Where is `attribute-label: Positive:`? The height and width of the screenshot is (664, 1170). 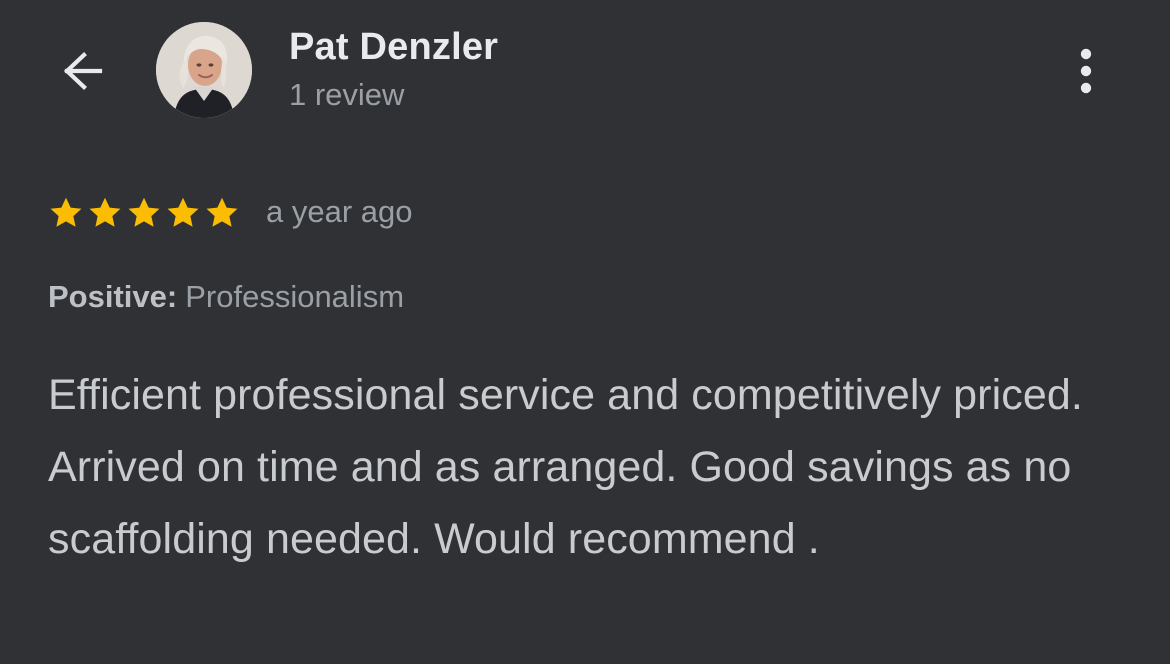 attribute-label: Positive: is located at coordinates (113, 296).